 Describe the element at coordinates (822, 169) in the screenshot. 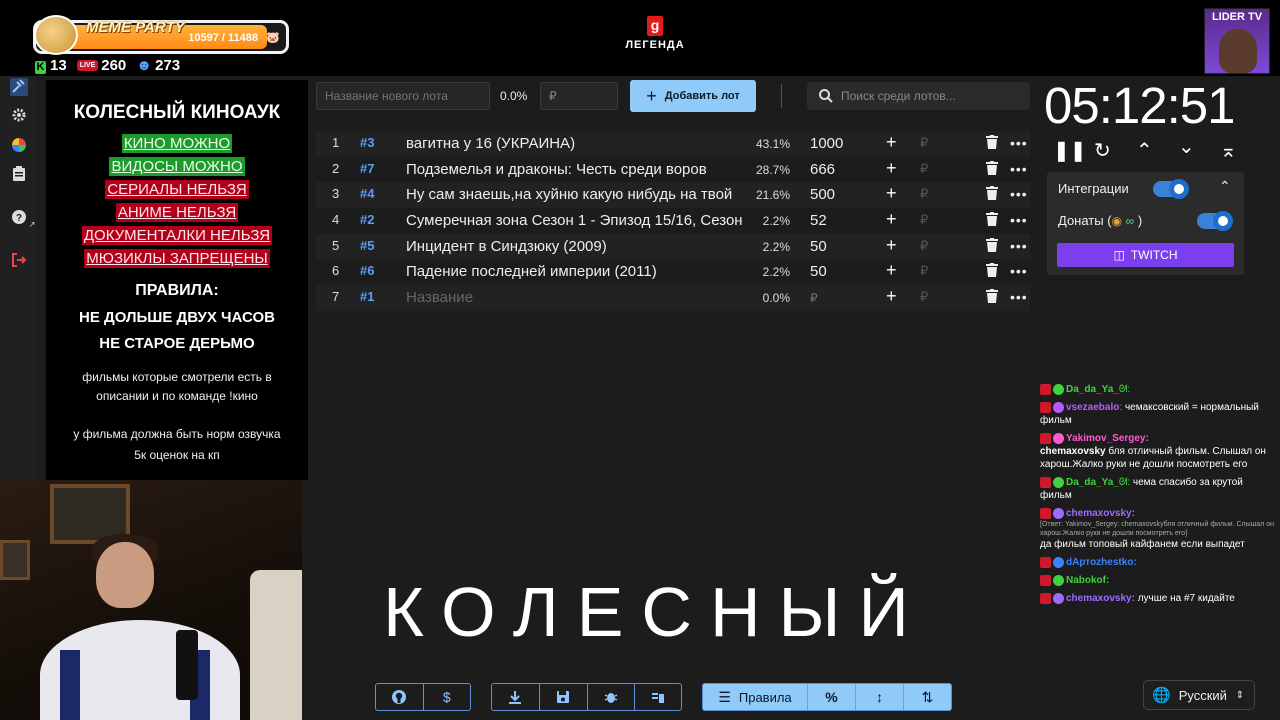

I see `lot-amount-field: 666` at that location.